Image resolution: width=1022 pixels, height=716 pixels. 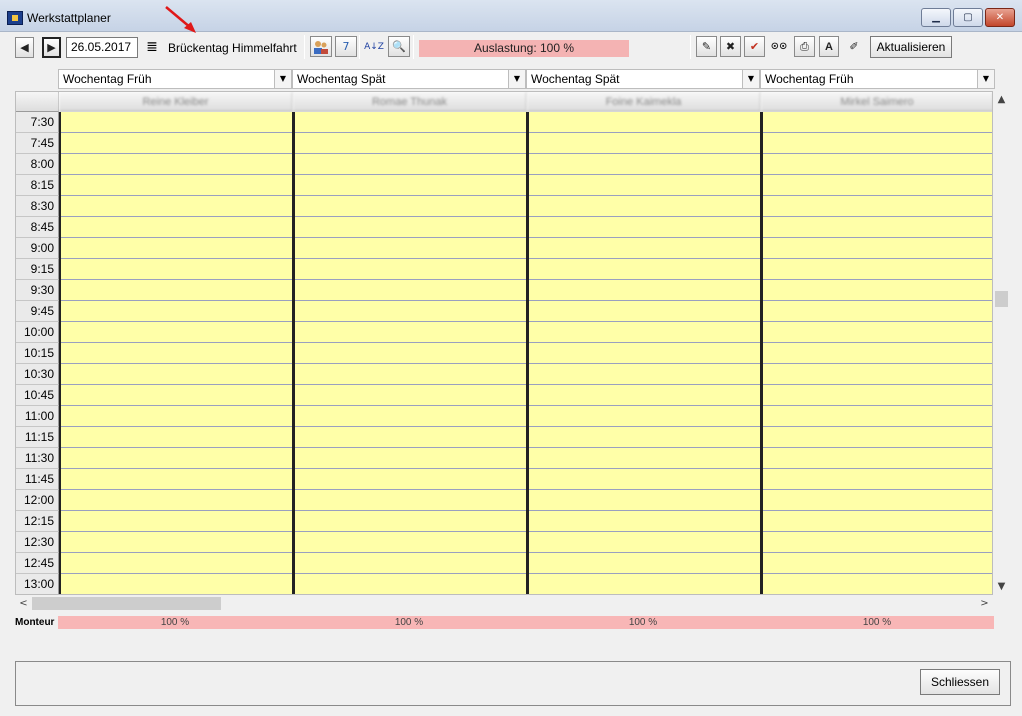 I want to click on time-slot-label: 9:45, so click(x=37, y=311).